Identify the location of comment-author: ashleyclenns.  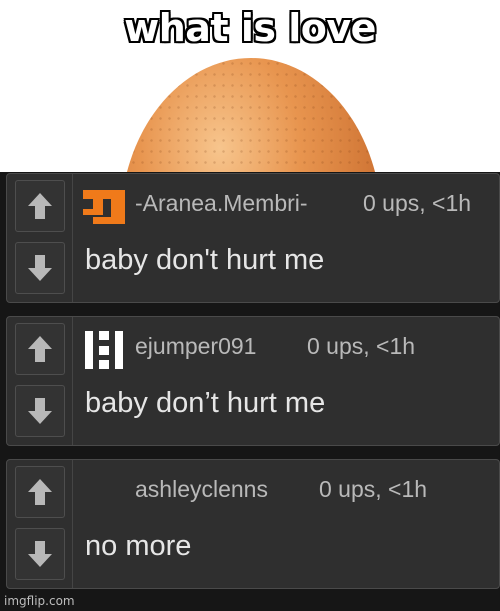
(201, 489).